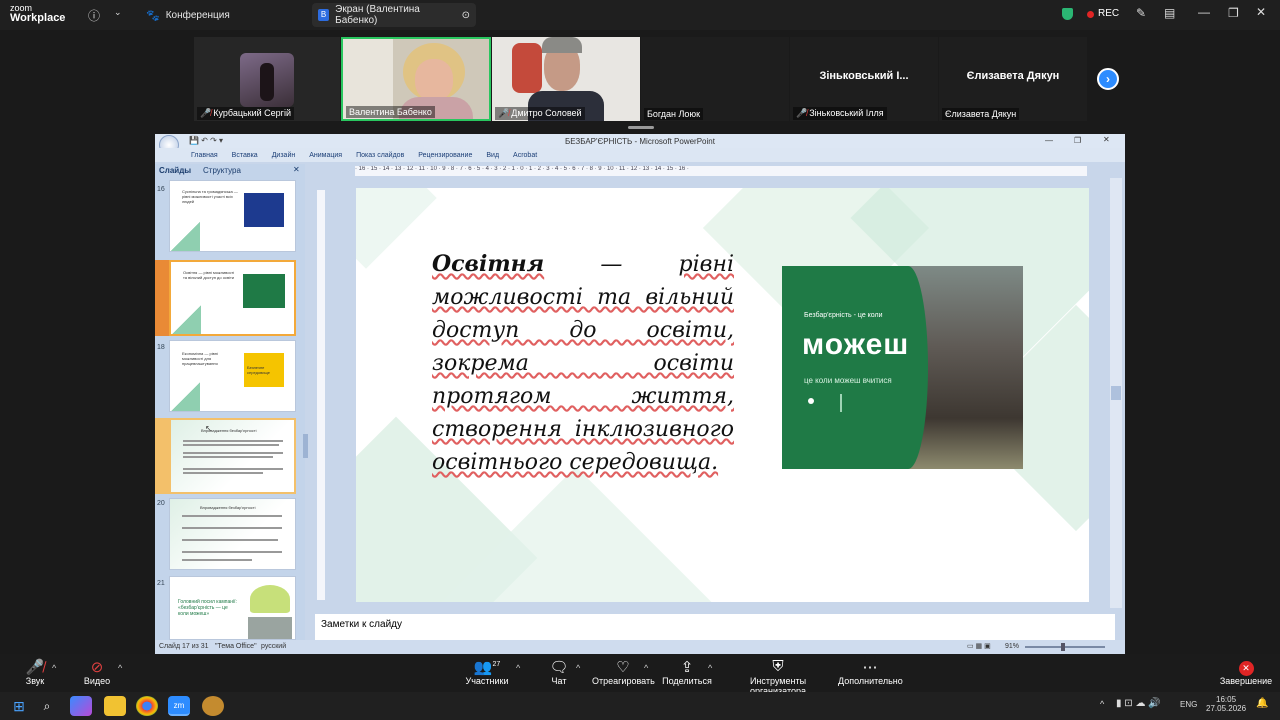 Image resolution: width=1280 pixels, height=720 pixels. What do you see at coordinates (270, 628) in the screenshot?
I see `thumb-photo` at bounding box center [270, 628].